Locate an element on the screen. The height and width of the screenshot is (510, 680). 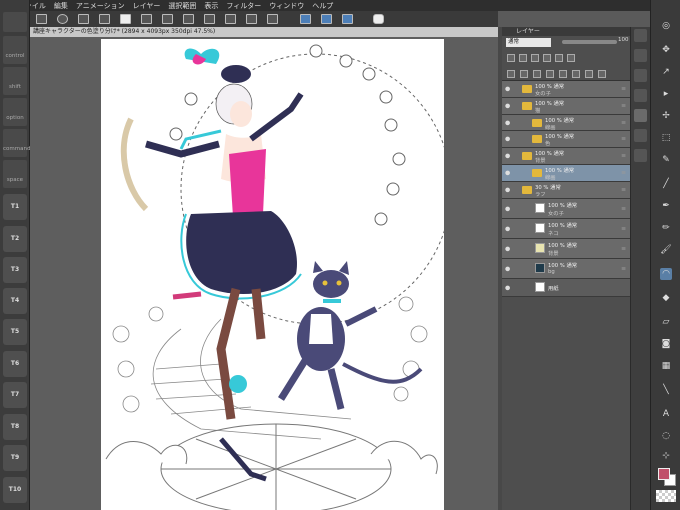
undo-icon is located at coordinates (146, 19).